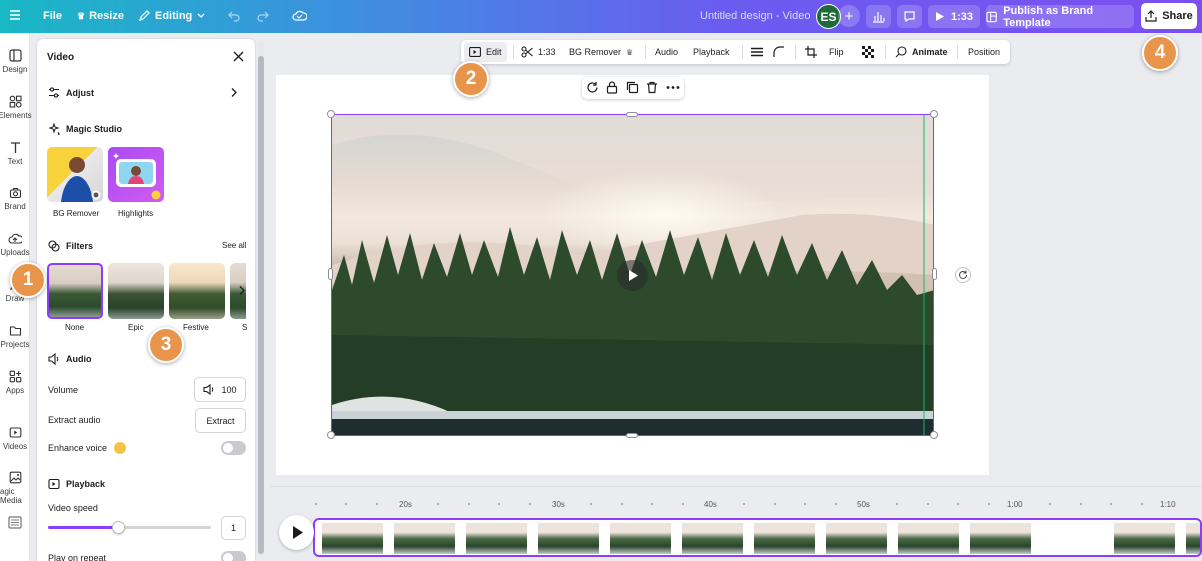  I want to click on publish-brand-template-button: Publish as Brand Template, so click(1060, 17).